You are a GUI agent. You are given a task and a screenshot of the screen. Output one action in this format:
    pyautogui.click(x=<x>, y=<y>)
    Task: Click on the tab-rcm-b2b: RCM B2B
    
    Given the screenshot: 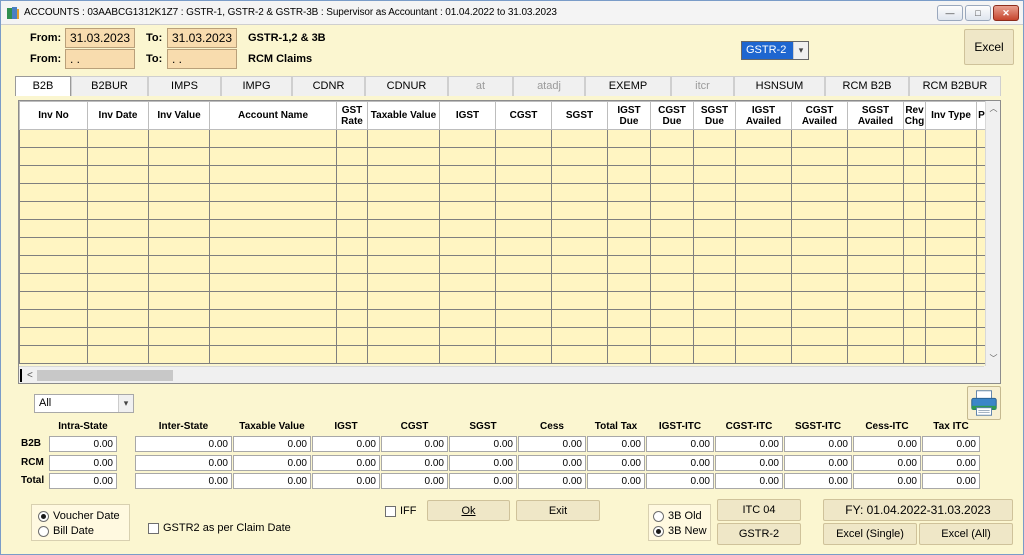 What is the action you would take?
    pyautogui.click(x=867, y=86)
    